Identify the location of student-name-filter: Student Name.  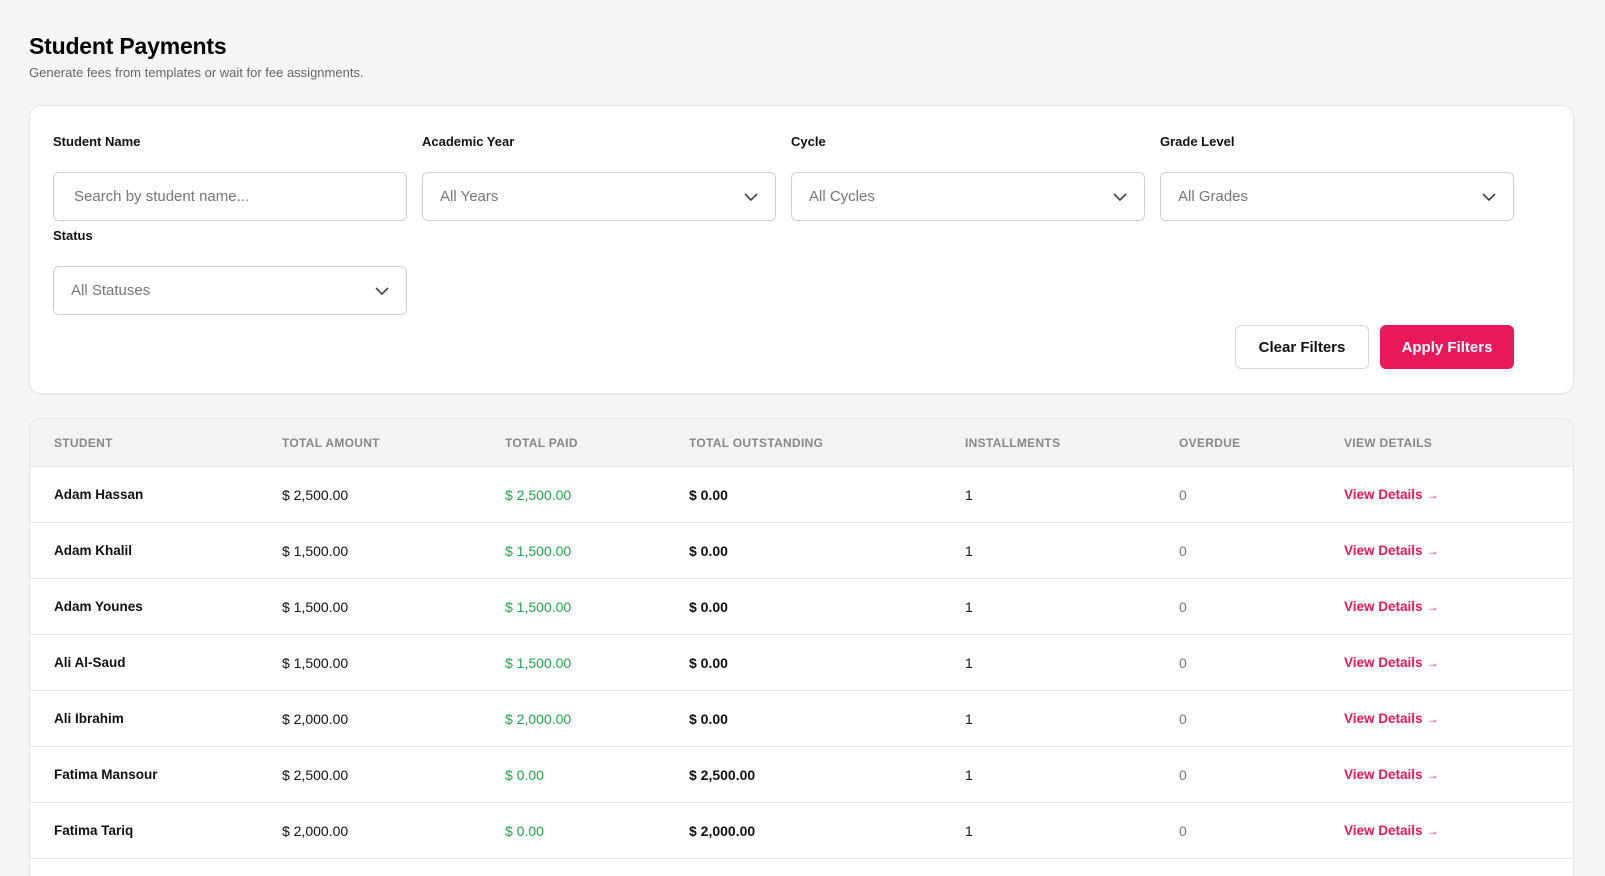
(230, 176).